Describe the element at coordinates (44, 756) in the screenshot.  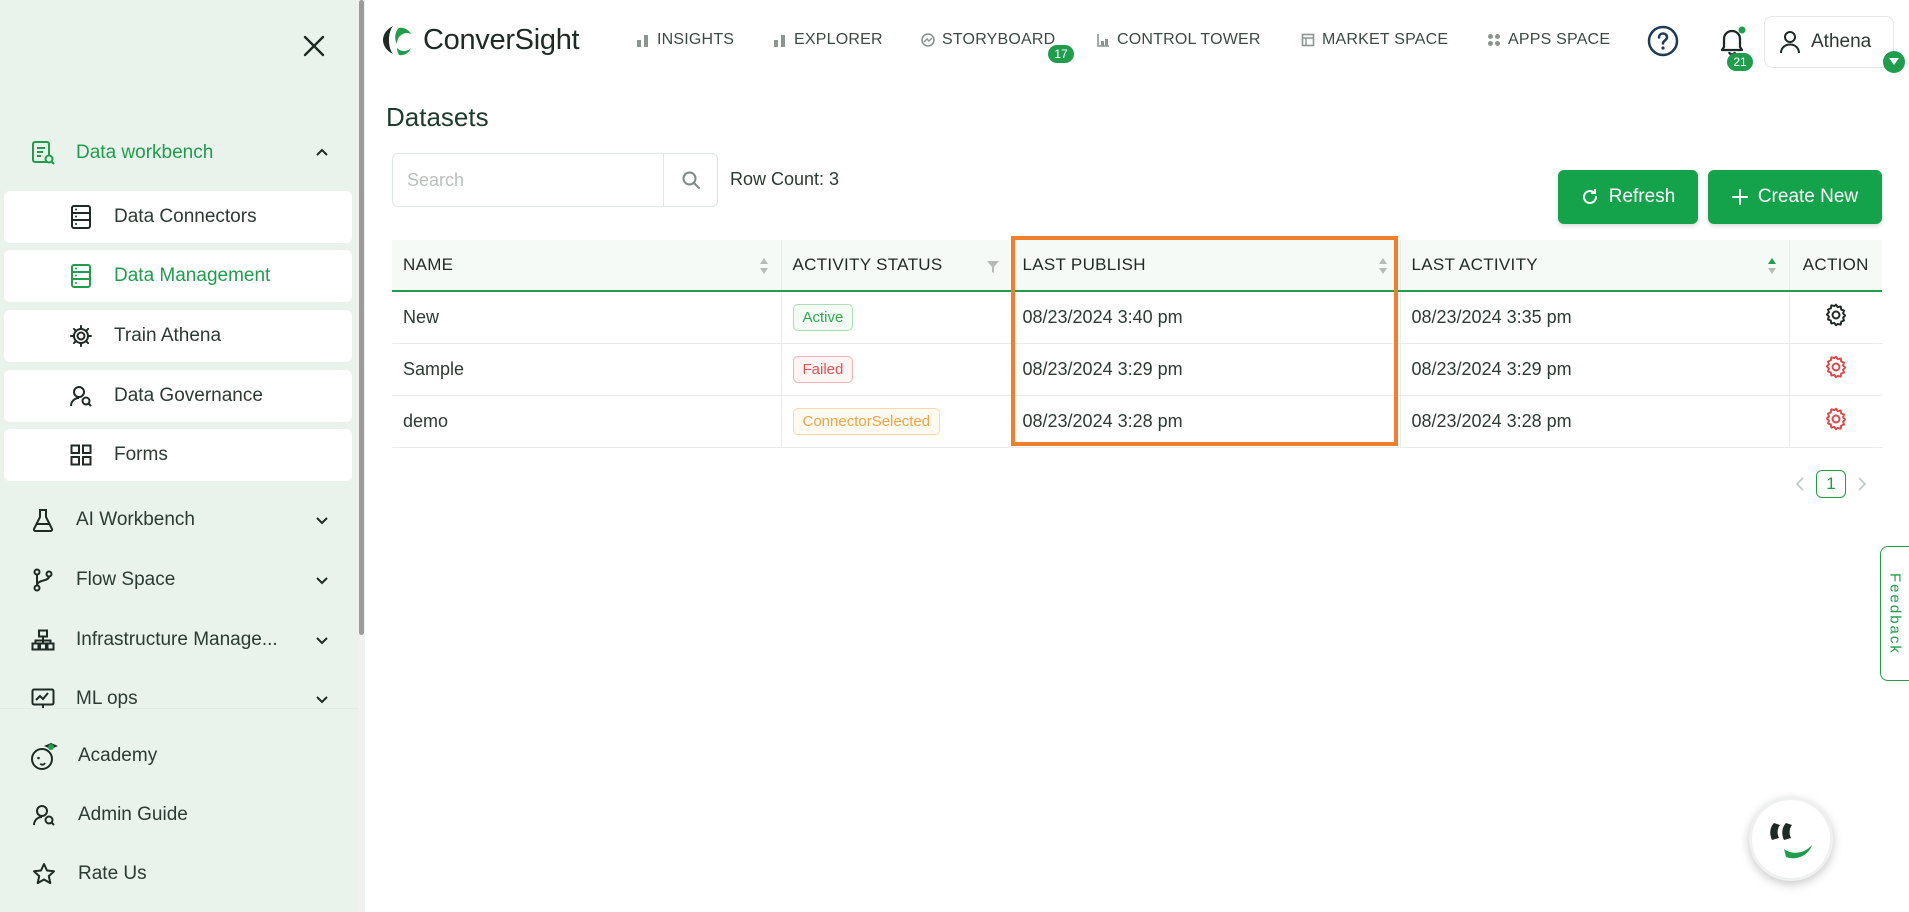
I see `academy-icon` at that location.